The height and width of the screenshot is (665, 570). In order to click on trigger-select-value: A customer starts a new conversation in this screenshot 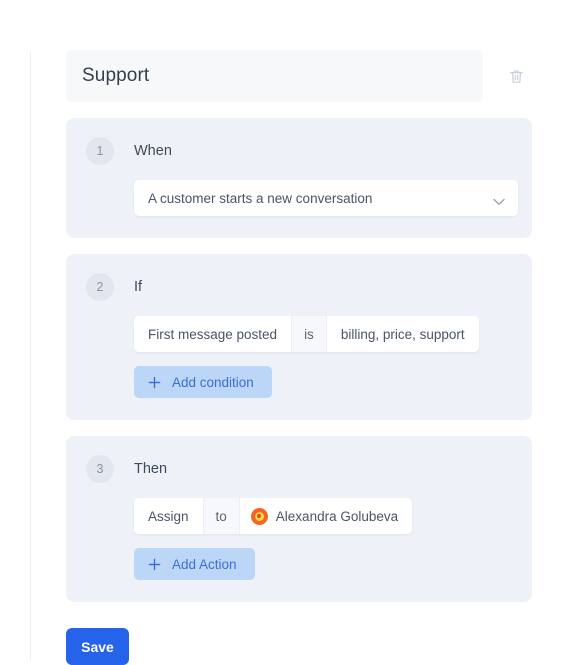, I will do `click(260, 198)`.